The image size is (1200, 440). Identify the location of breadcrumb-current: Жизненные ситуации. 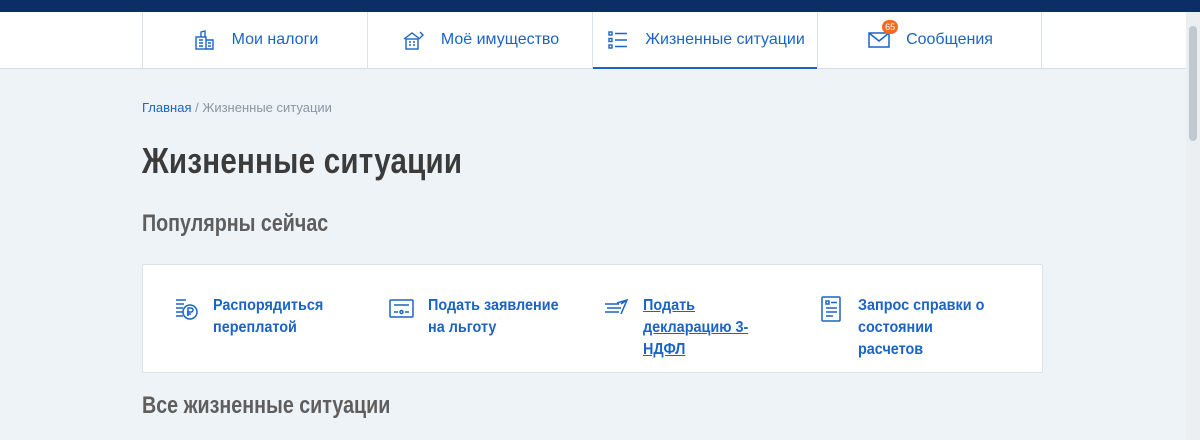
(267, 107).